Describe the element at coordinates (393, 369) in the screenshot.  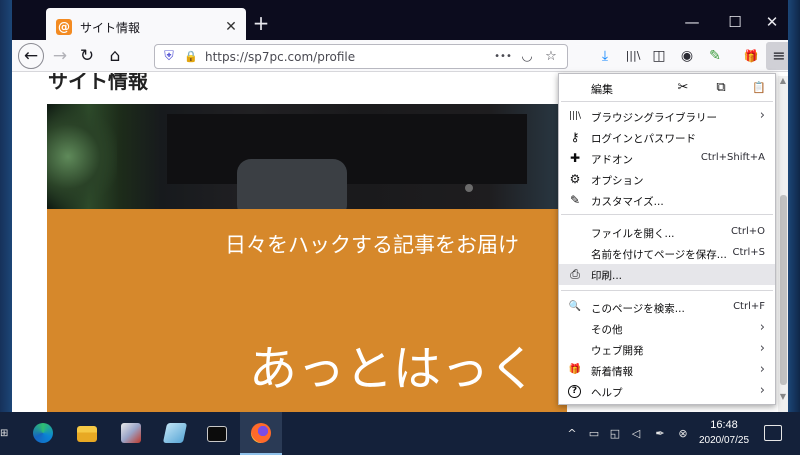
I see `hero-title: あっとはっく` at that location.